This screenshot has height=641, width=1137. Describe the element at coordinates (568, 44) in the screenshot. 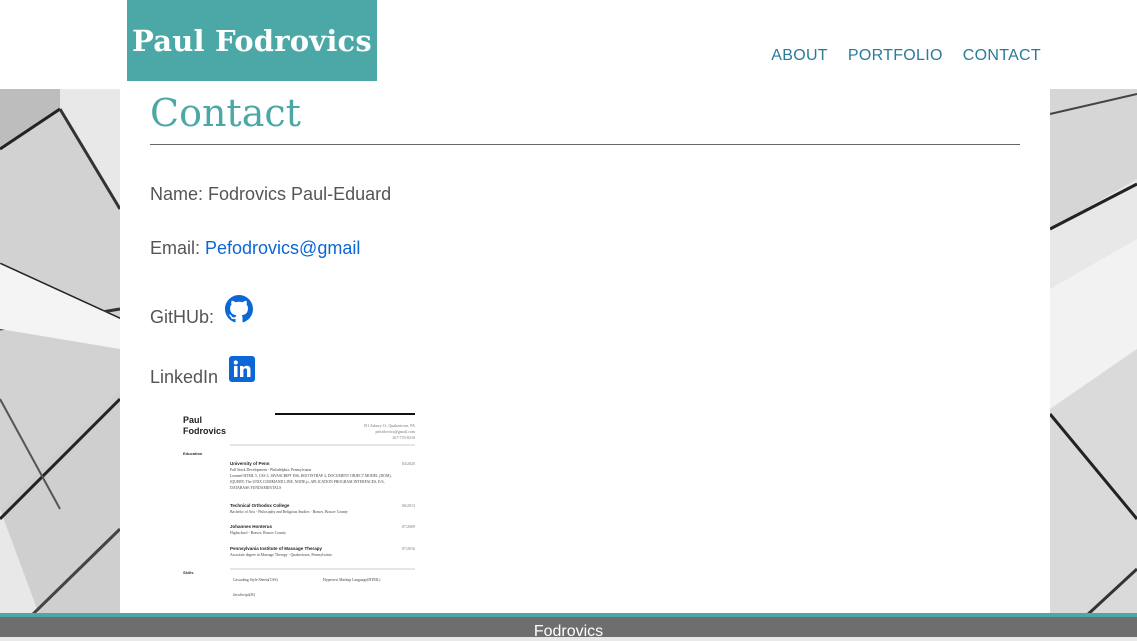

I see `site-header: Paul Fodrovics ABOUT PORTFOLIO CONTACT` at that location.